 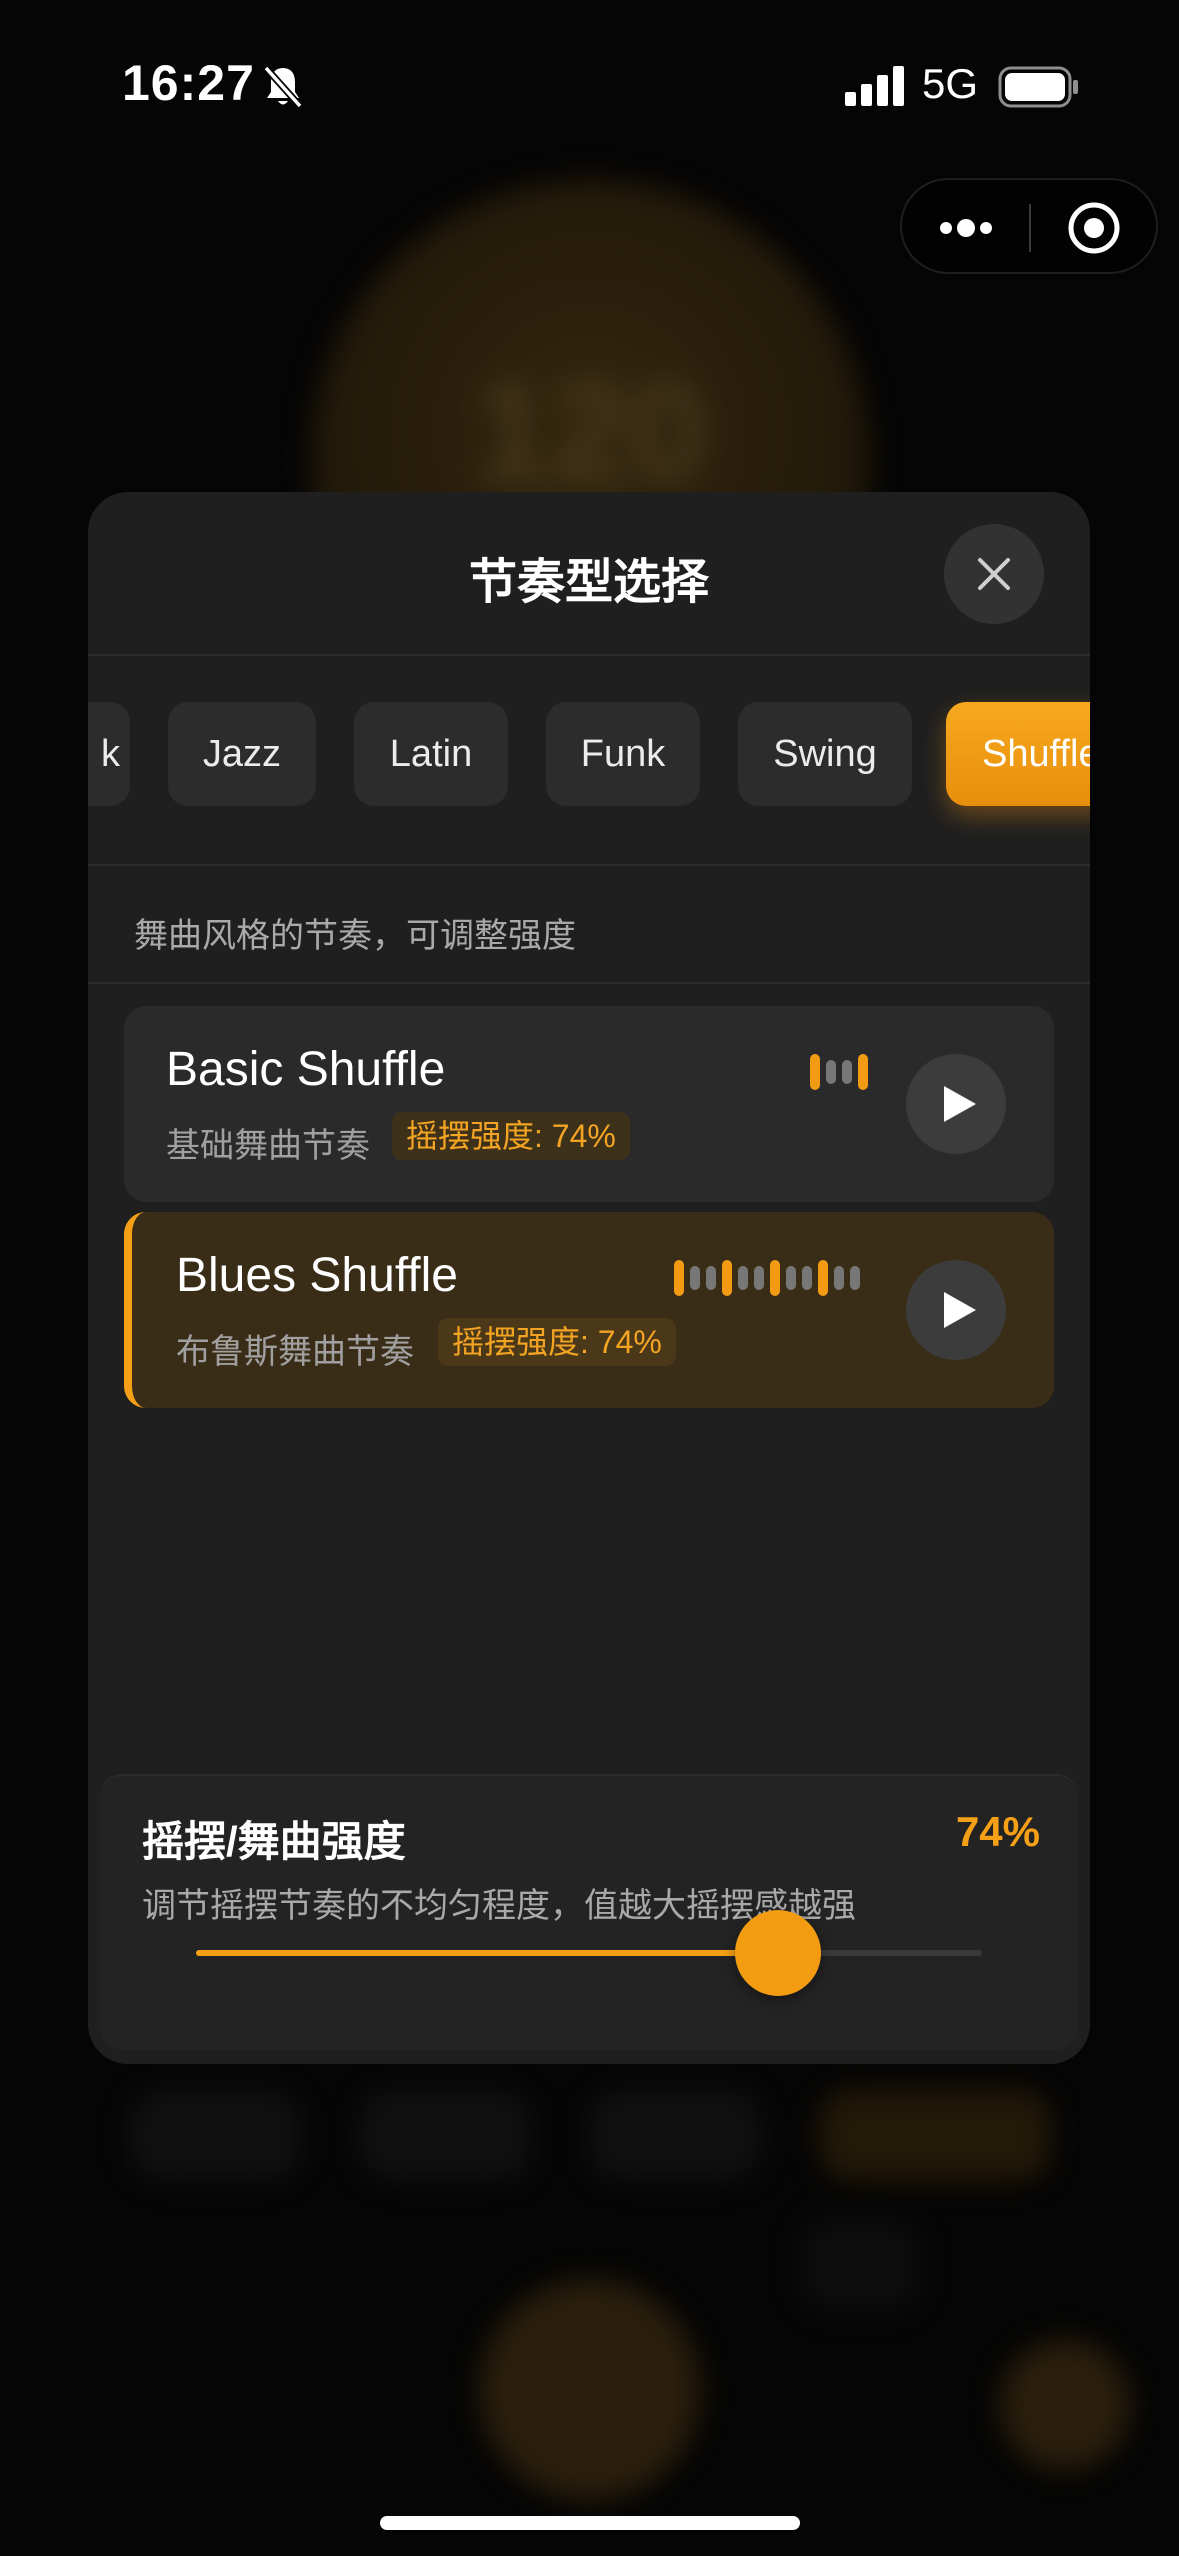 What do you see at coordinates (874, 86) in the screenshot?
I see `cellular-signal-icon` at bounding box center [874, 86].